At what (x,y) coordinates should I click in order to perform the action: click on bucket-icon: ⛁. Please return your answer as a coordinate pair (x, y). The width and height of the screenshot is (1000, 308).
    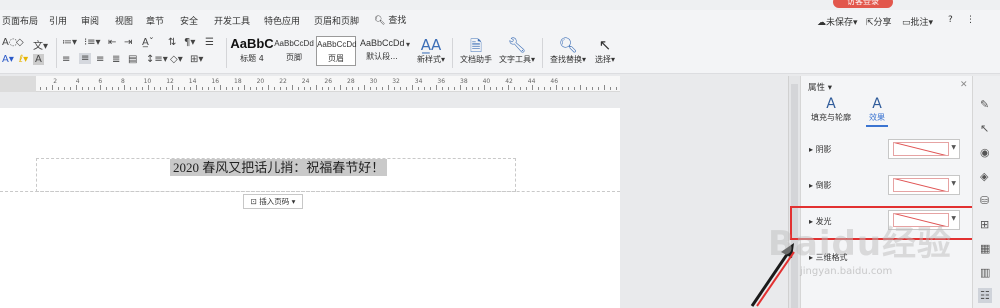
    Looking at the image, I should click on (984, 200).